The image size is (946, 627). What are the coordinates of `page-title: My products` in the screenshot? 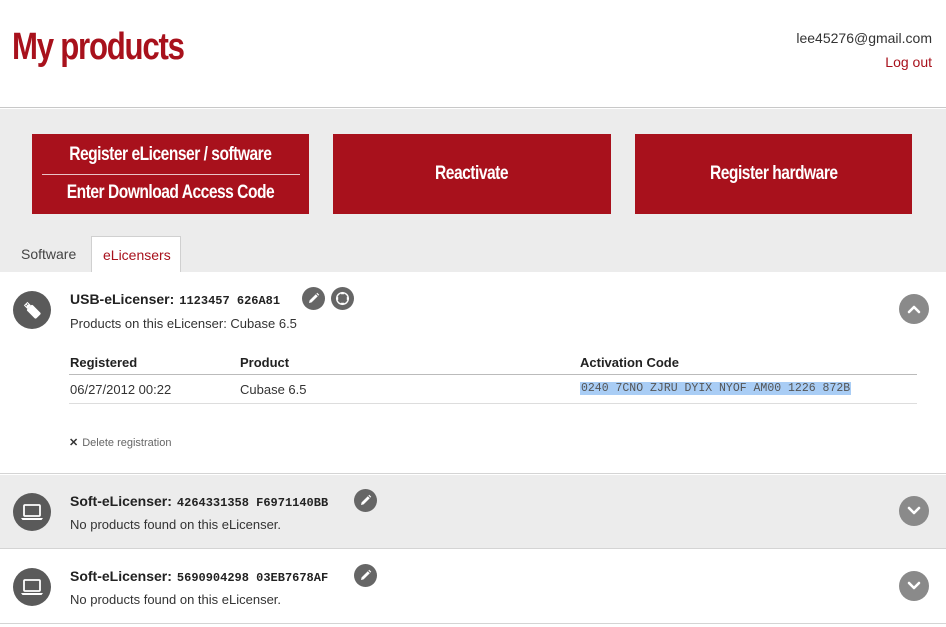 It's located at (98, 47).